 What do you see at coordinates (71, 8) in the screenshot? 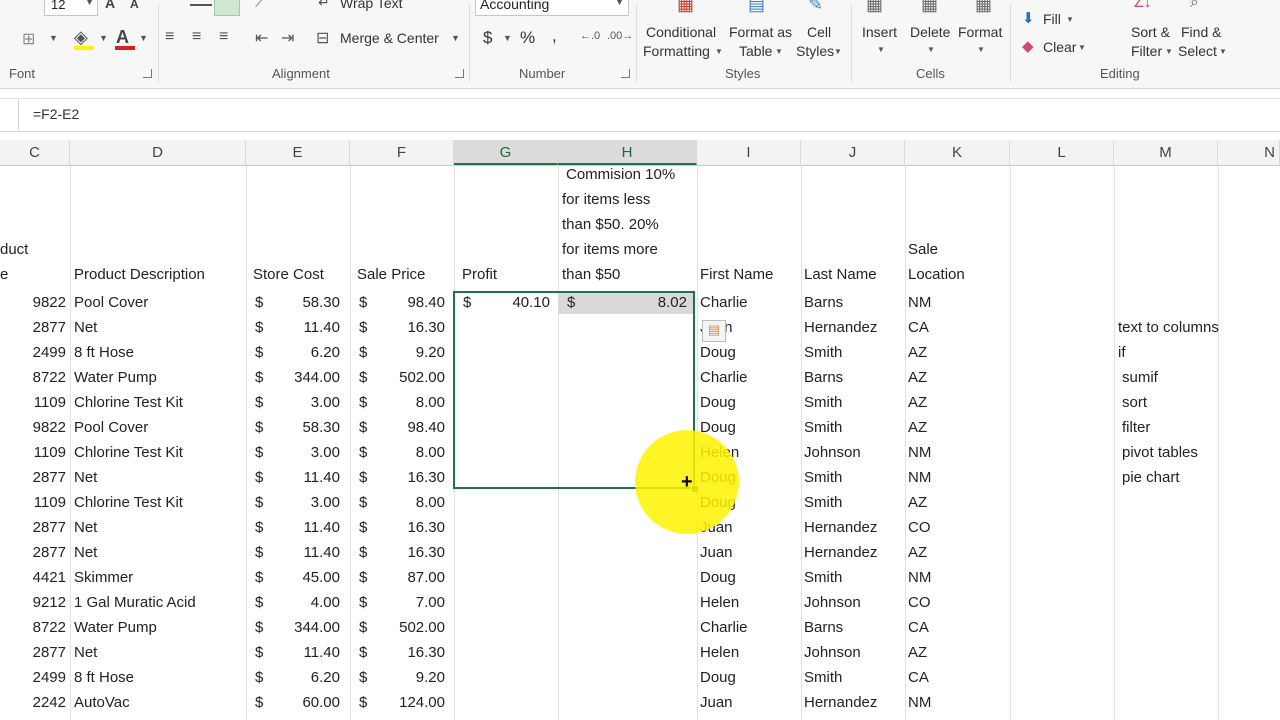
I see `font-size-select: 12 ▼` at bounding box center [71, 8].